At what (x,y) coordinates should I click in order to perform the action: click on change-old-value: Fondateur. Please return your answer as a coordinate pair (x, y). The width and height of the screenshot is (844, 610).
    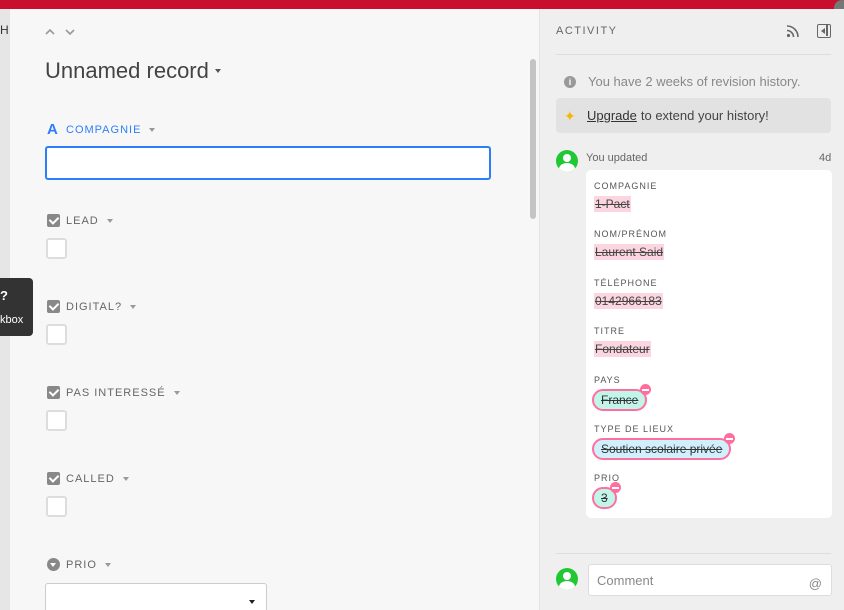
    Looking at the image, I should click on (622, 349).